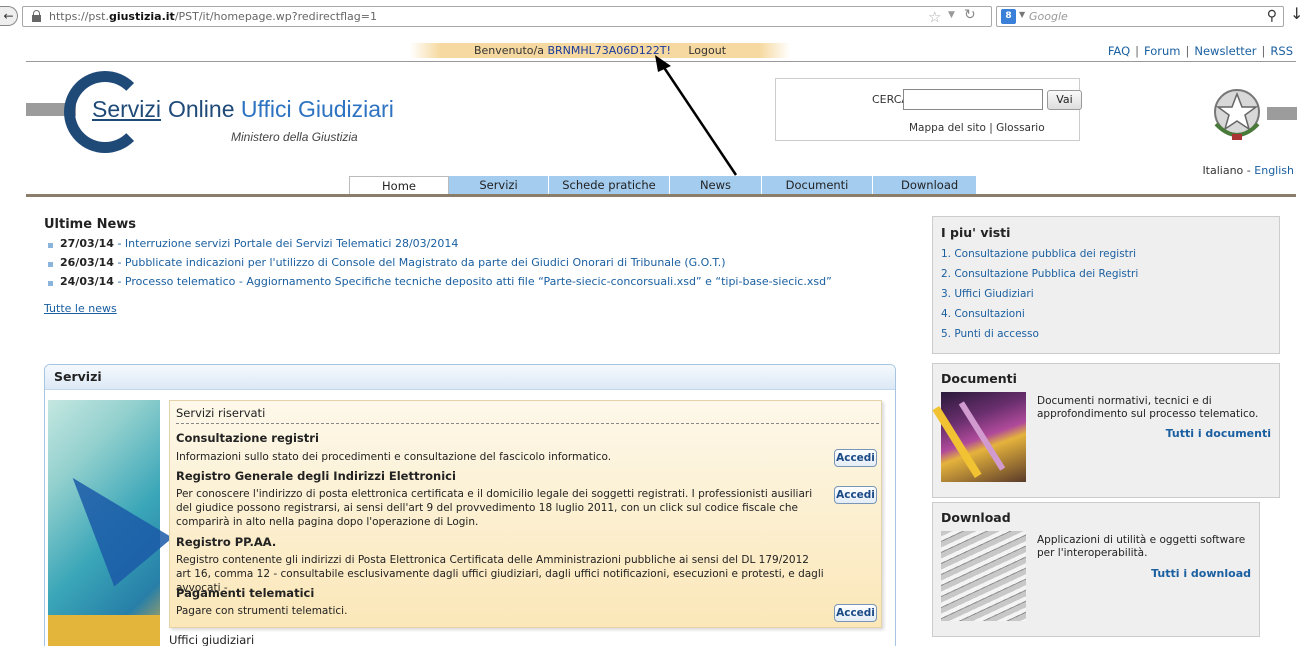 The width and height of the screenshot is (1306, 646). What do you see at coordinates (1039, 257) in the screenshot?
I see `piu-visti-item: 1. Consultazione pubblica dei registri` at bounding box center [1039, 257].